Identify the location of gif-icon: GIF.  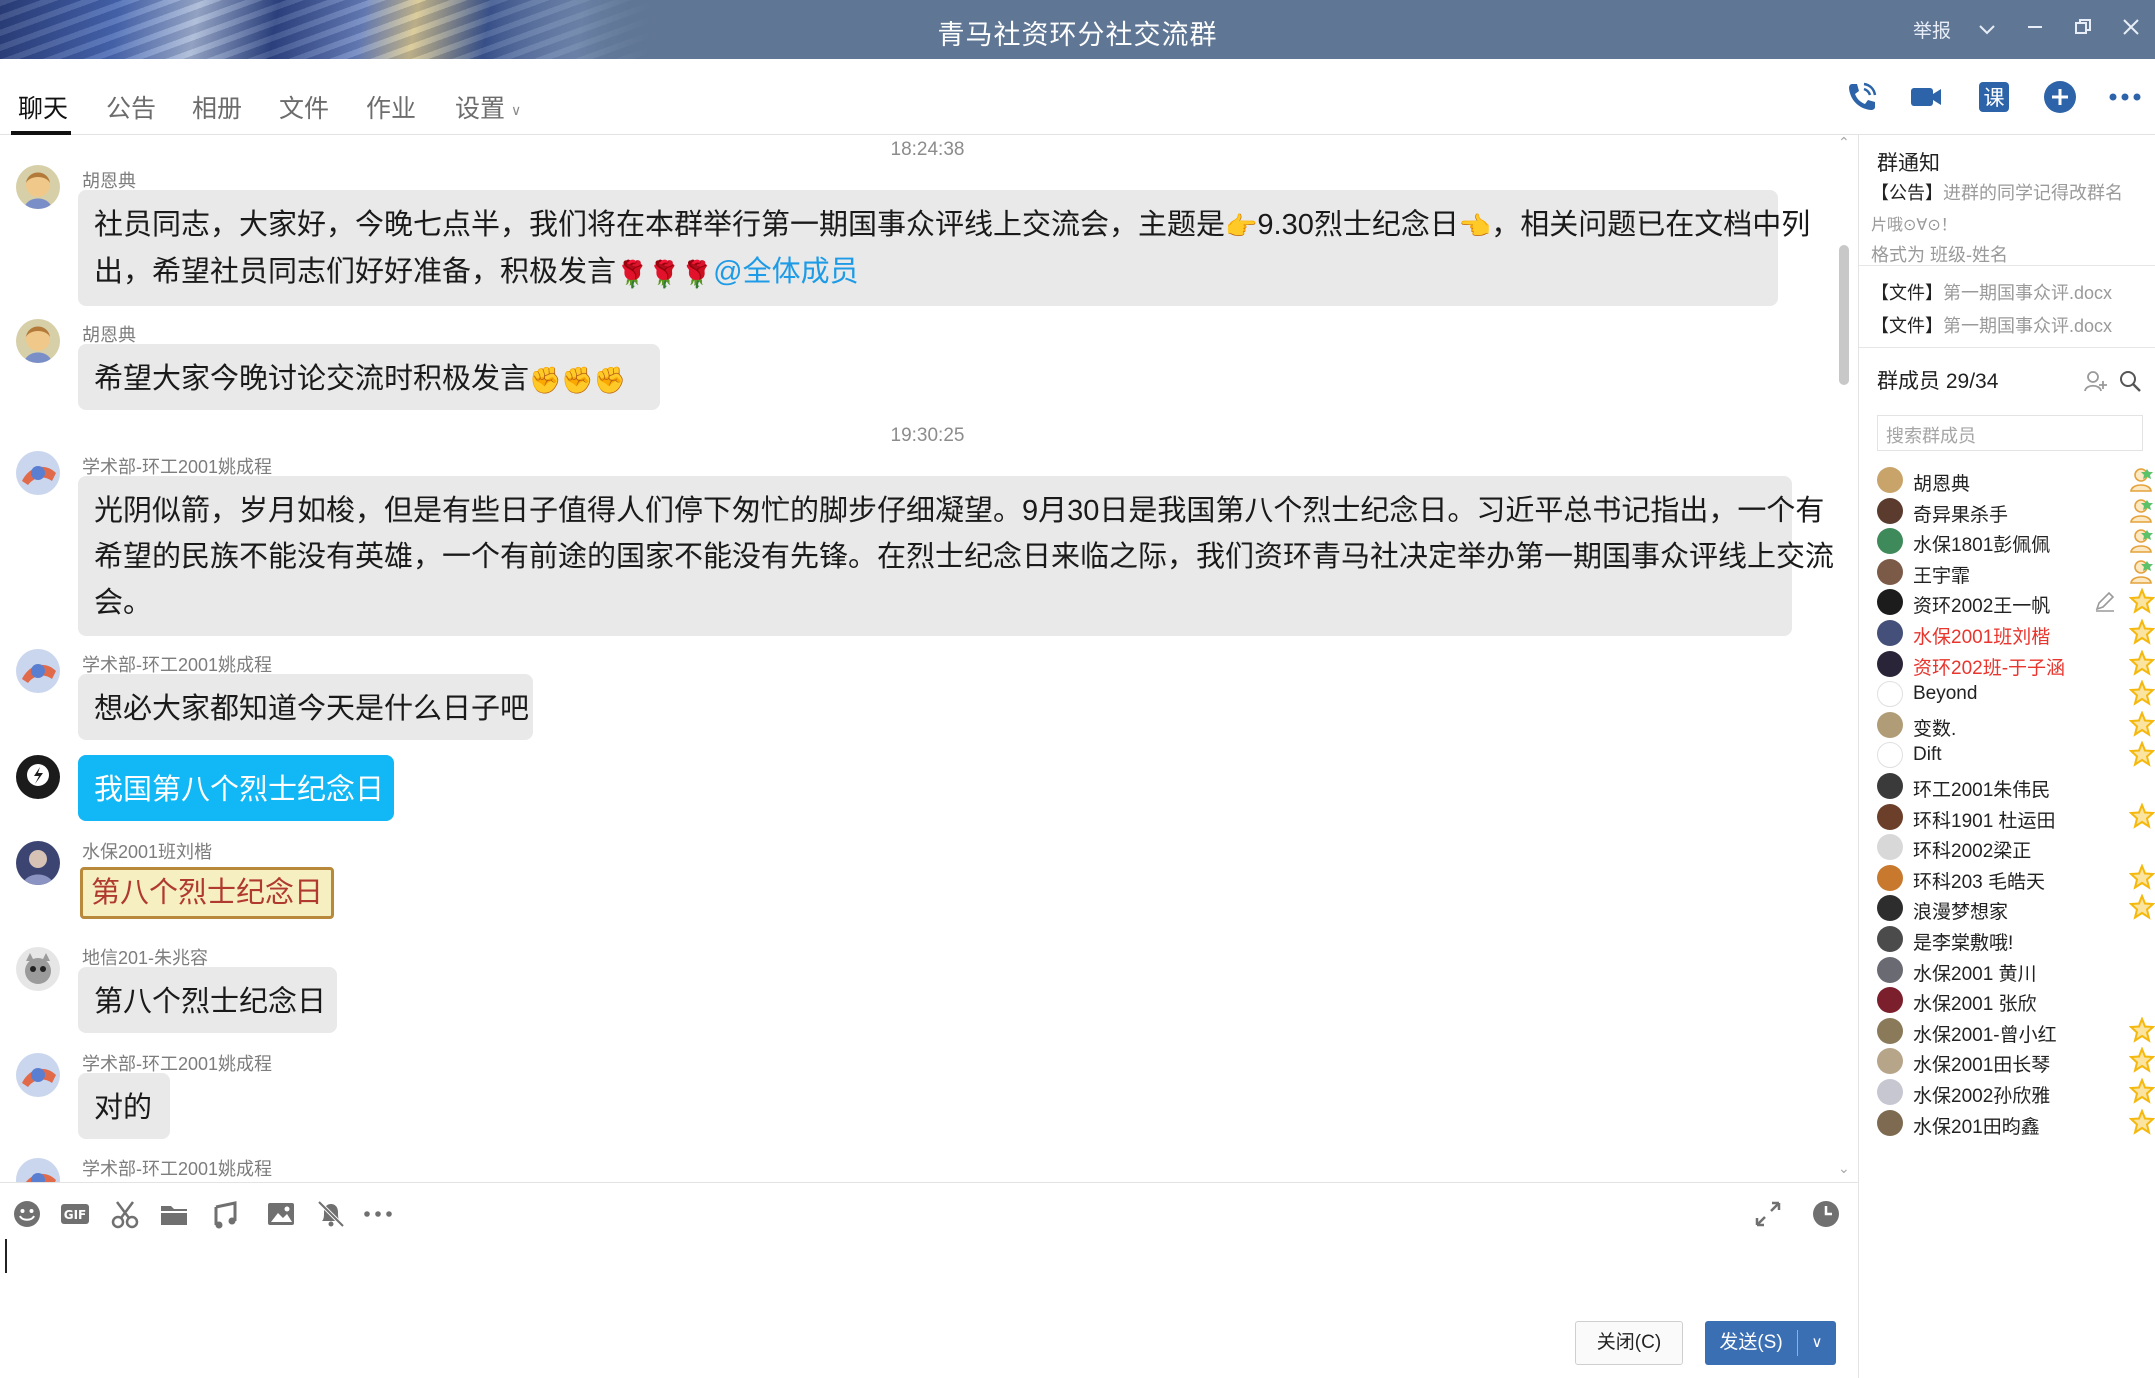
(75, 1214).